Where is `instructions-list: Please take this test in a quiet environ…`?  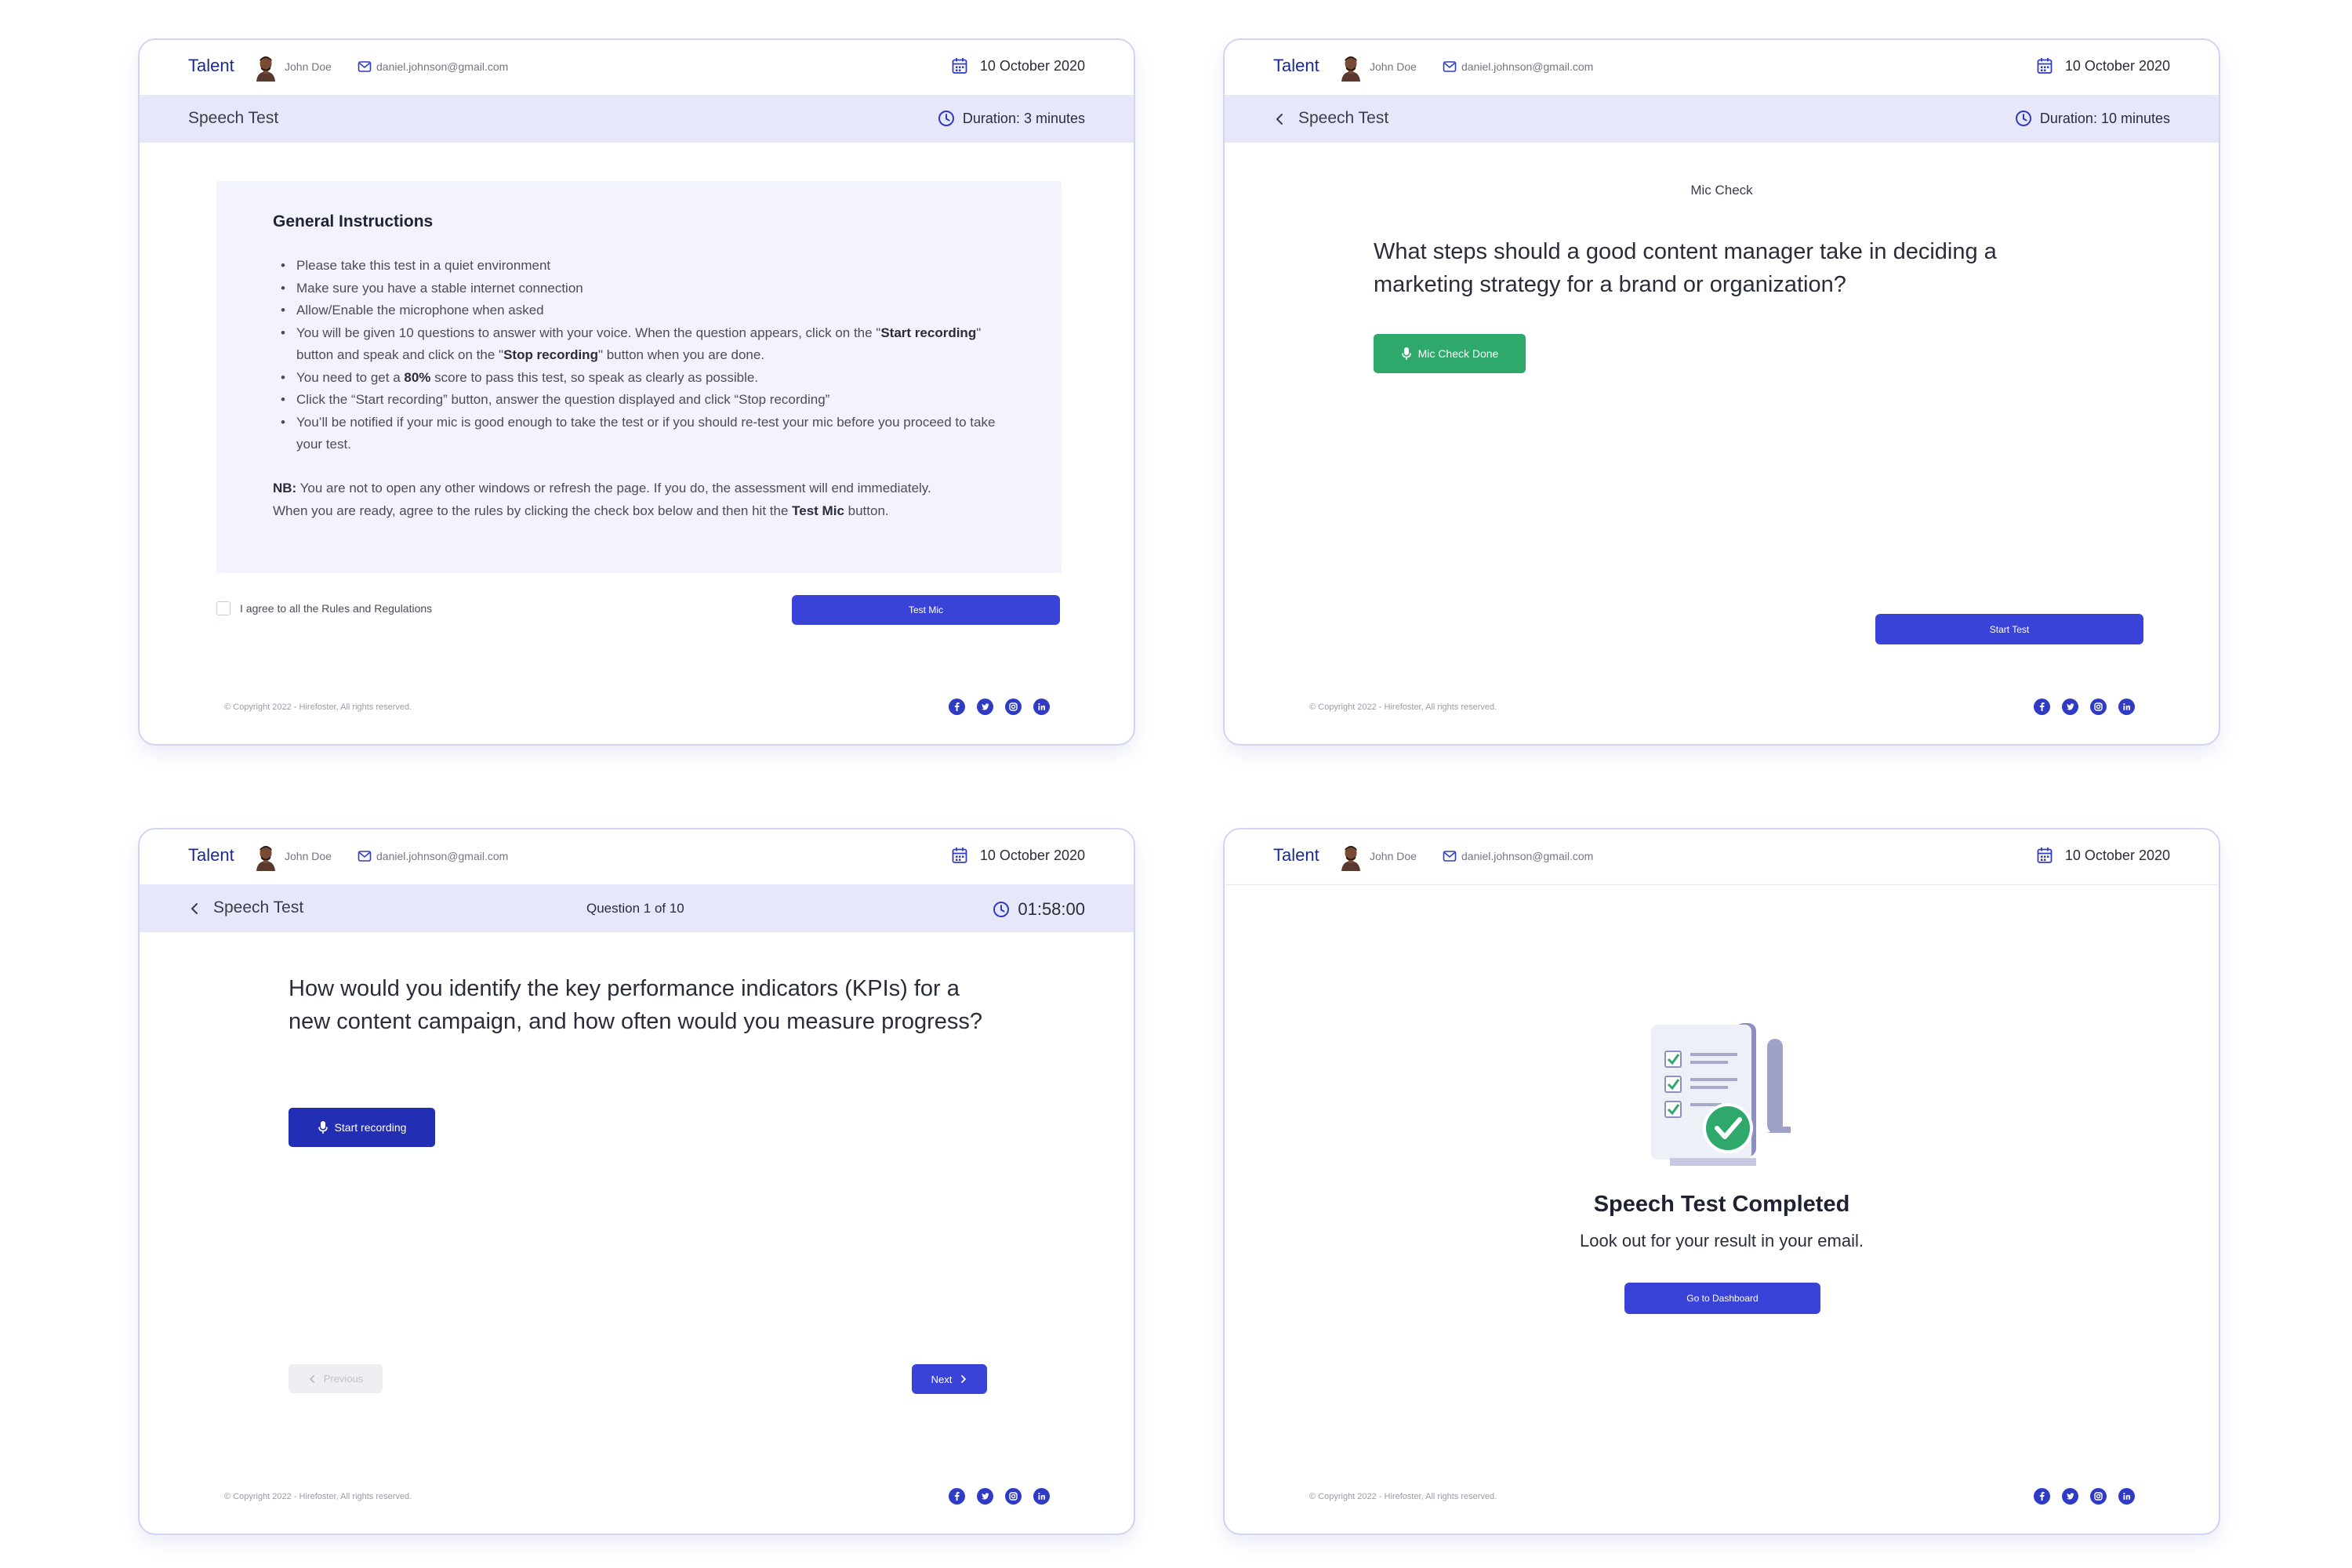 instructions-list: Please take this test in a quiet environ… is located at coordinates (646, 355).